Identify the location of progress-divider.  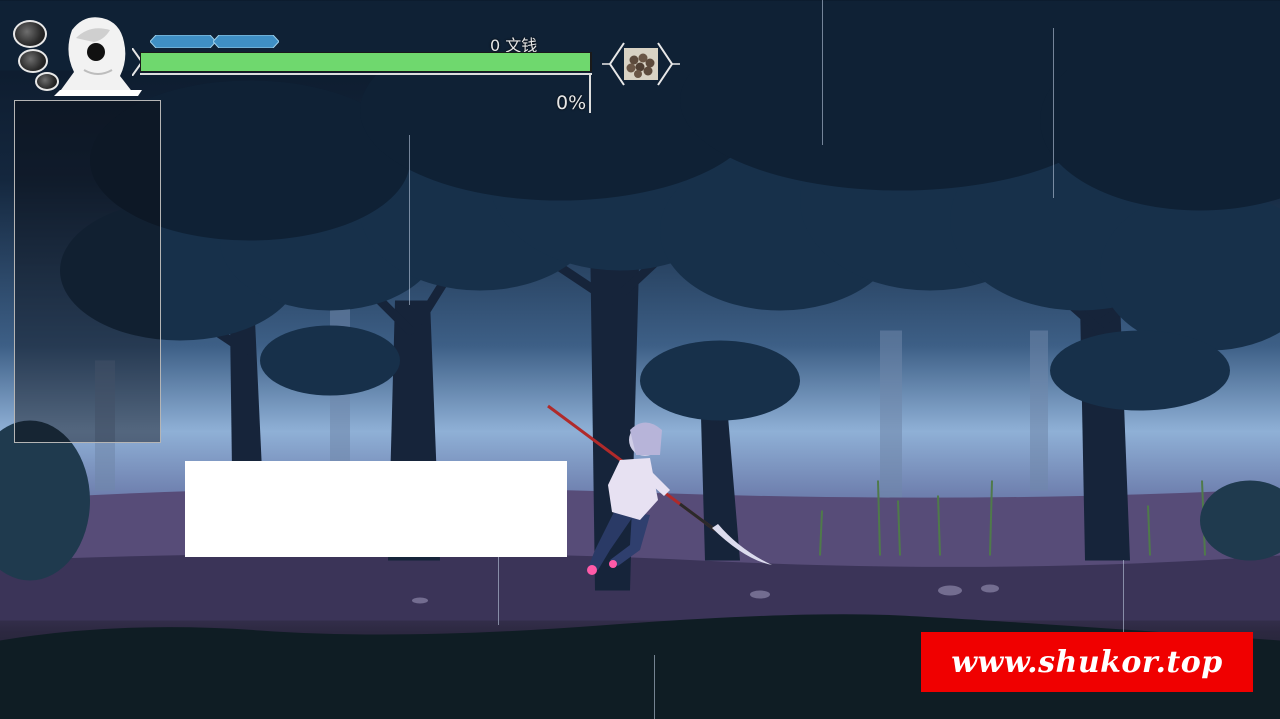
(590, 93).